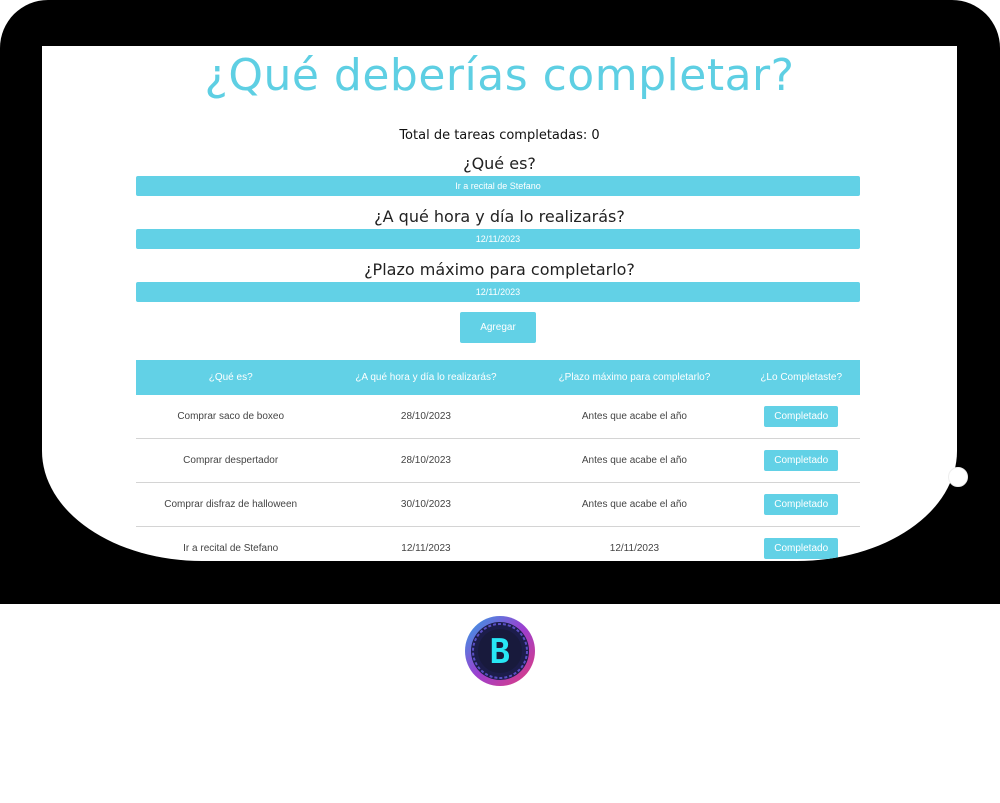  Describe the element at coordinates (498, 292) in the screenshot. I see `deadline-input` at that location.